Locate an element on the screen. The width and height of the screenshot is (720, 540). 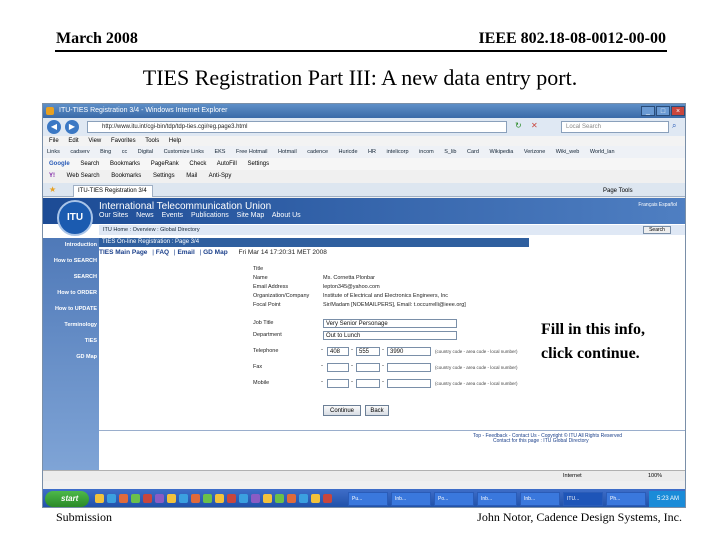
mobile-country-input is located at coordinates (338, 383).